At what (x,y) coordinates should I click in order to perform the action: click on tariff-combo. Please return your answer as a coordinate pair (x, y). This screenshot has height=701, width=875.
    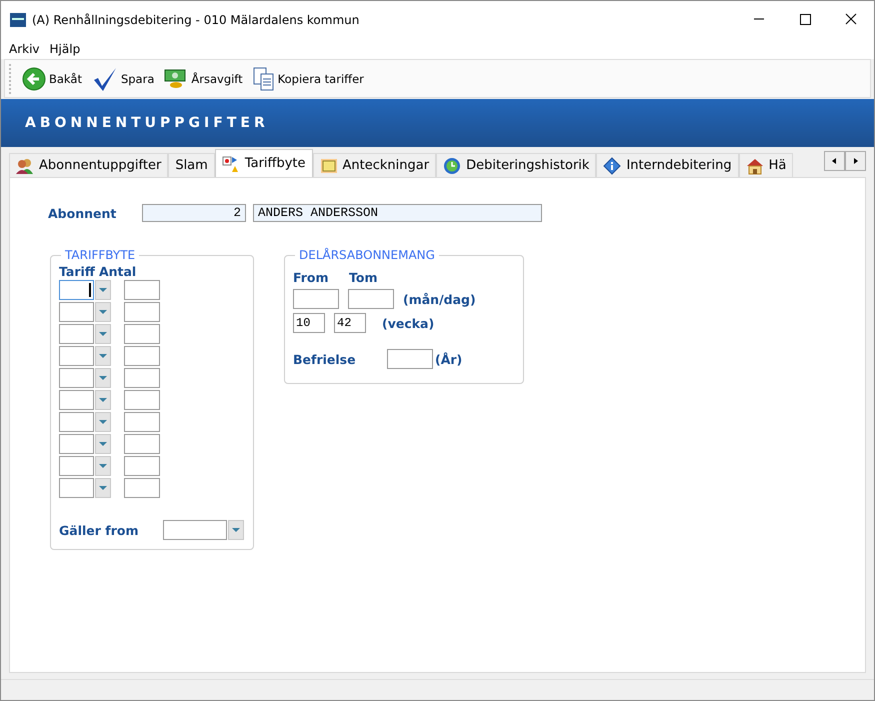
    Looking at the image, I should click on (85, 290).